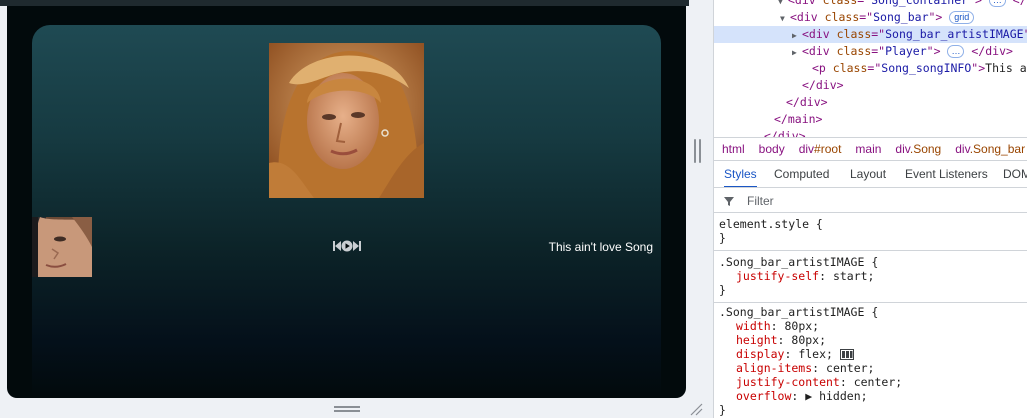  Describe the element at coordinates (701, 209) in the screenshot. I see `panel-splitter` at that location.